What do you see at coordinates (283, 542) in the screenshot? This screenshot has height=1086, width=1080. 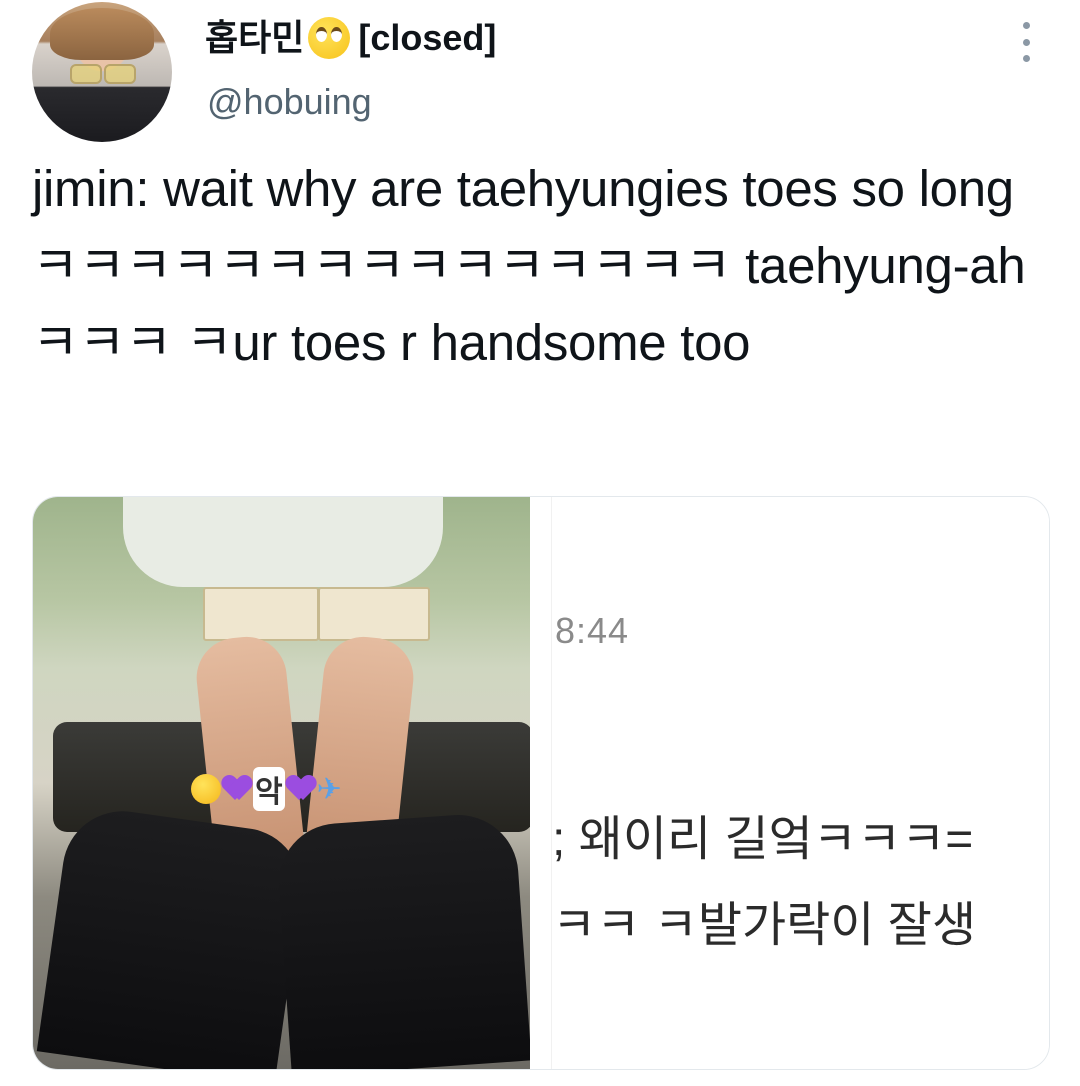 I see `seat-headrest` at bounding box center [283, 542].